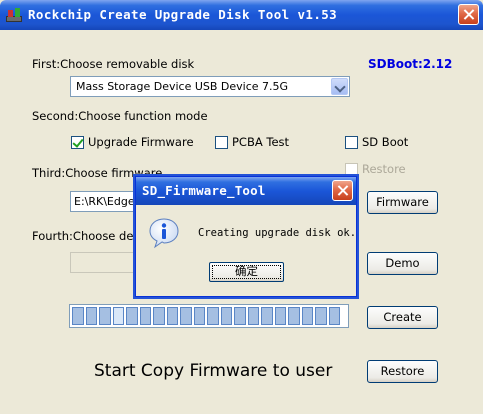  I want to click on window-title: Rockchip Create Upgrade Disk Tool v1.53, so click(183, 14).